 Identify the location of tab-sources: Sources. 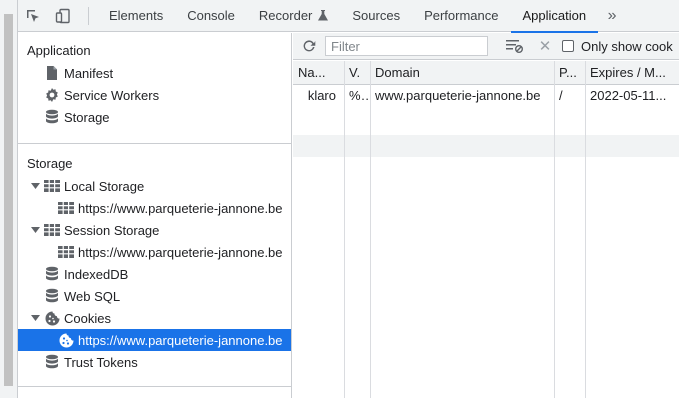
(376, 16).